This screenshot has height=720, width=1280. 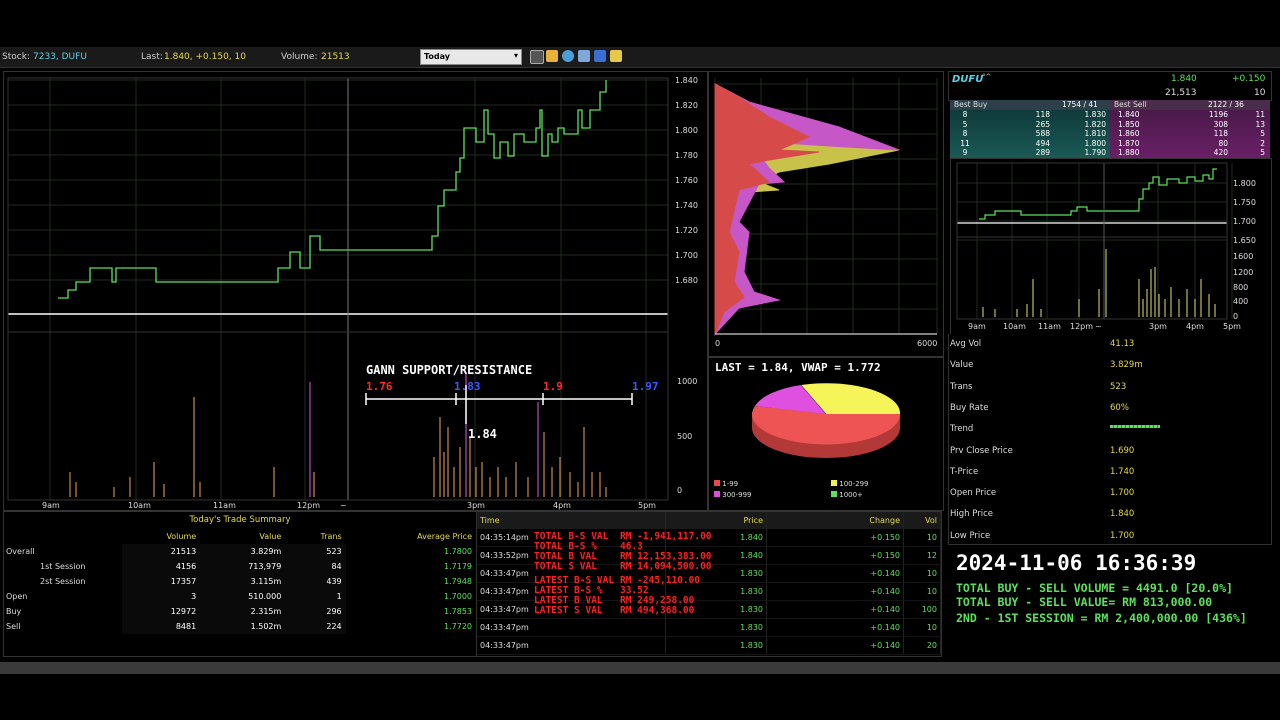 I want to click on price-tick: 1.820, so click(x=686, y=105).